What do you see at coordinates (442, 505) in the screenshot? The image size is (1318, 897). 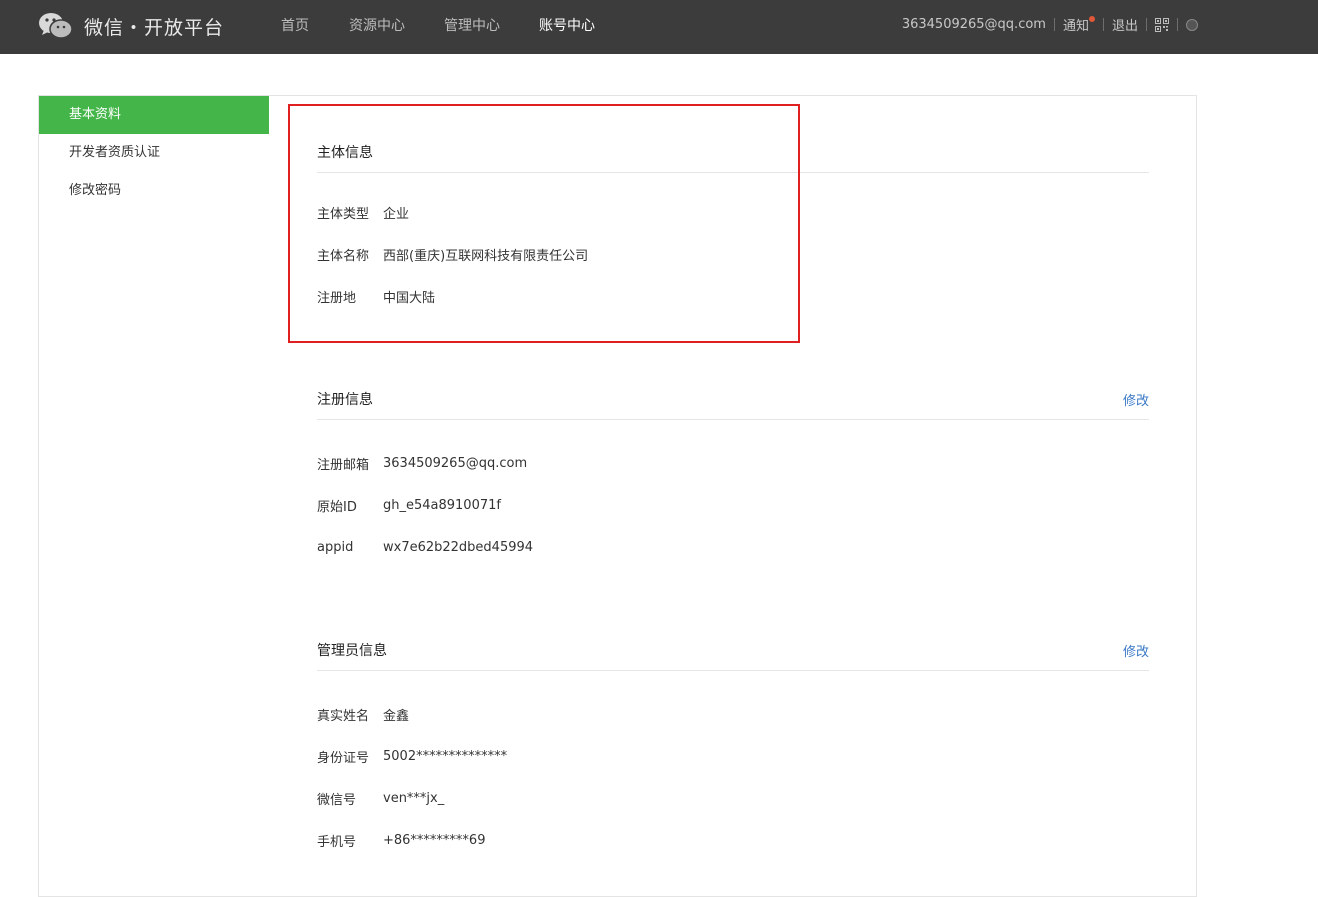 I see `field-value: gh_e54a8910071f` at bounding box center [442, 505].